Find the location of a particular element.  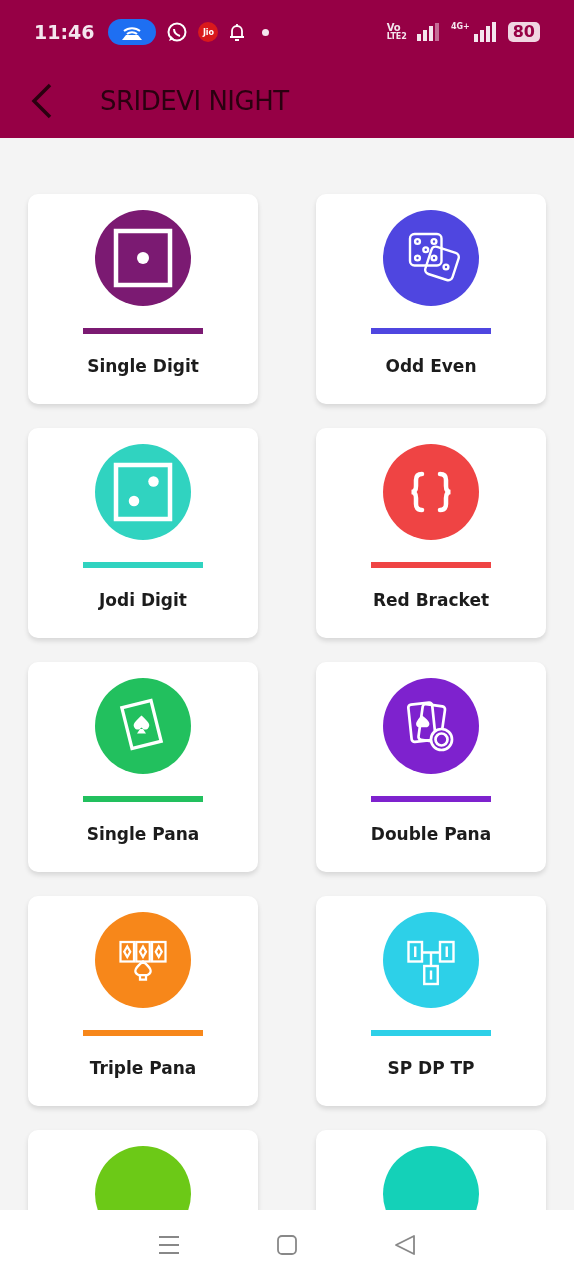

game-card: Odd Even is located at coordinates (431, 299).